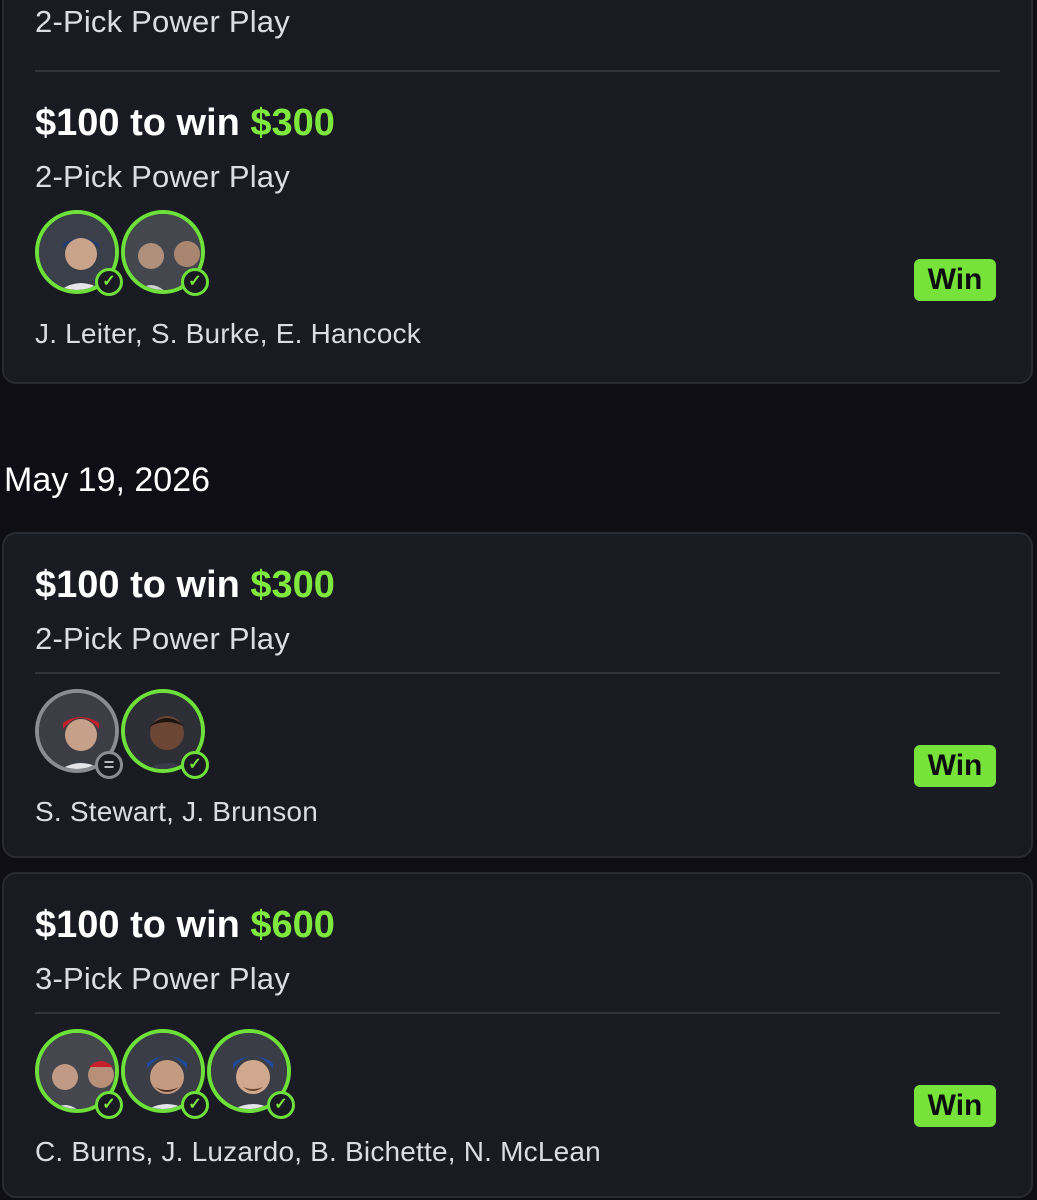 This screenshot has width=1037, height=1200. What do you see at coordinates (176, 811) in the screenshot?
I see `player-names: S. Stewart, J. Brunson` at bounding box center [176, 811].